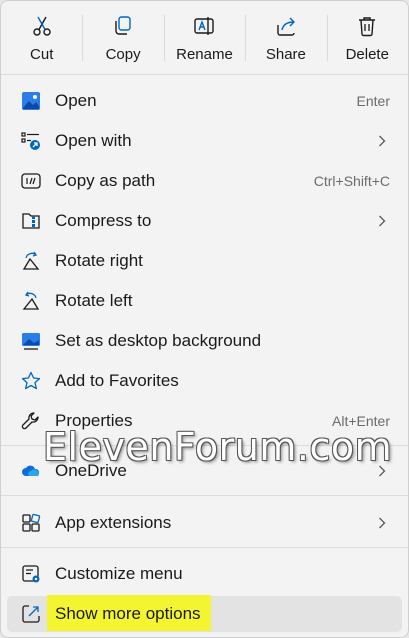 The image size is (409, 638). I want to click on rotate-right-icon, so click(31, 260).